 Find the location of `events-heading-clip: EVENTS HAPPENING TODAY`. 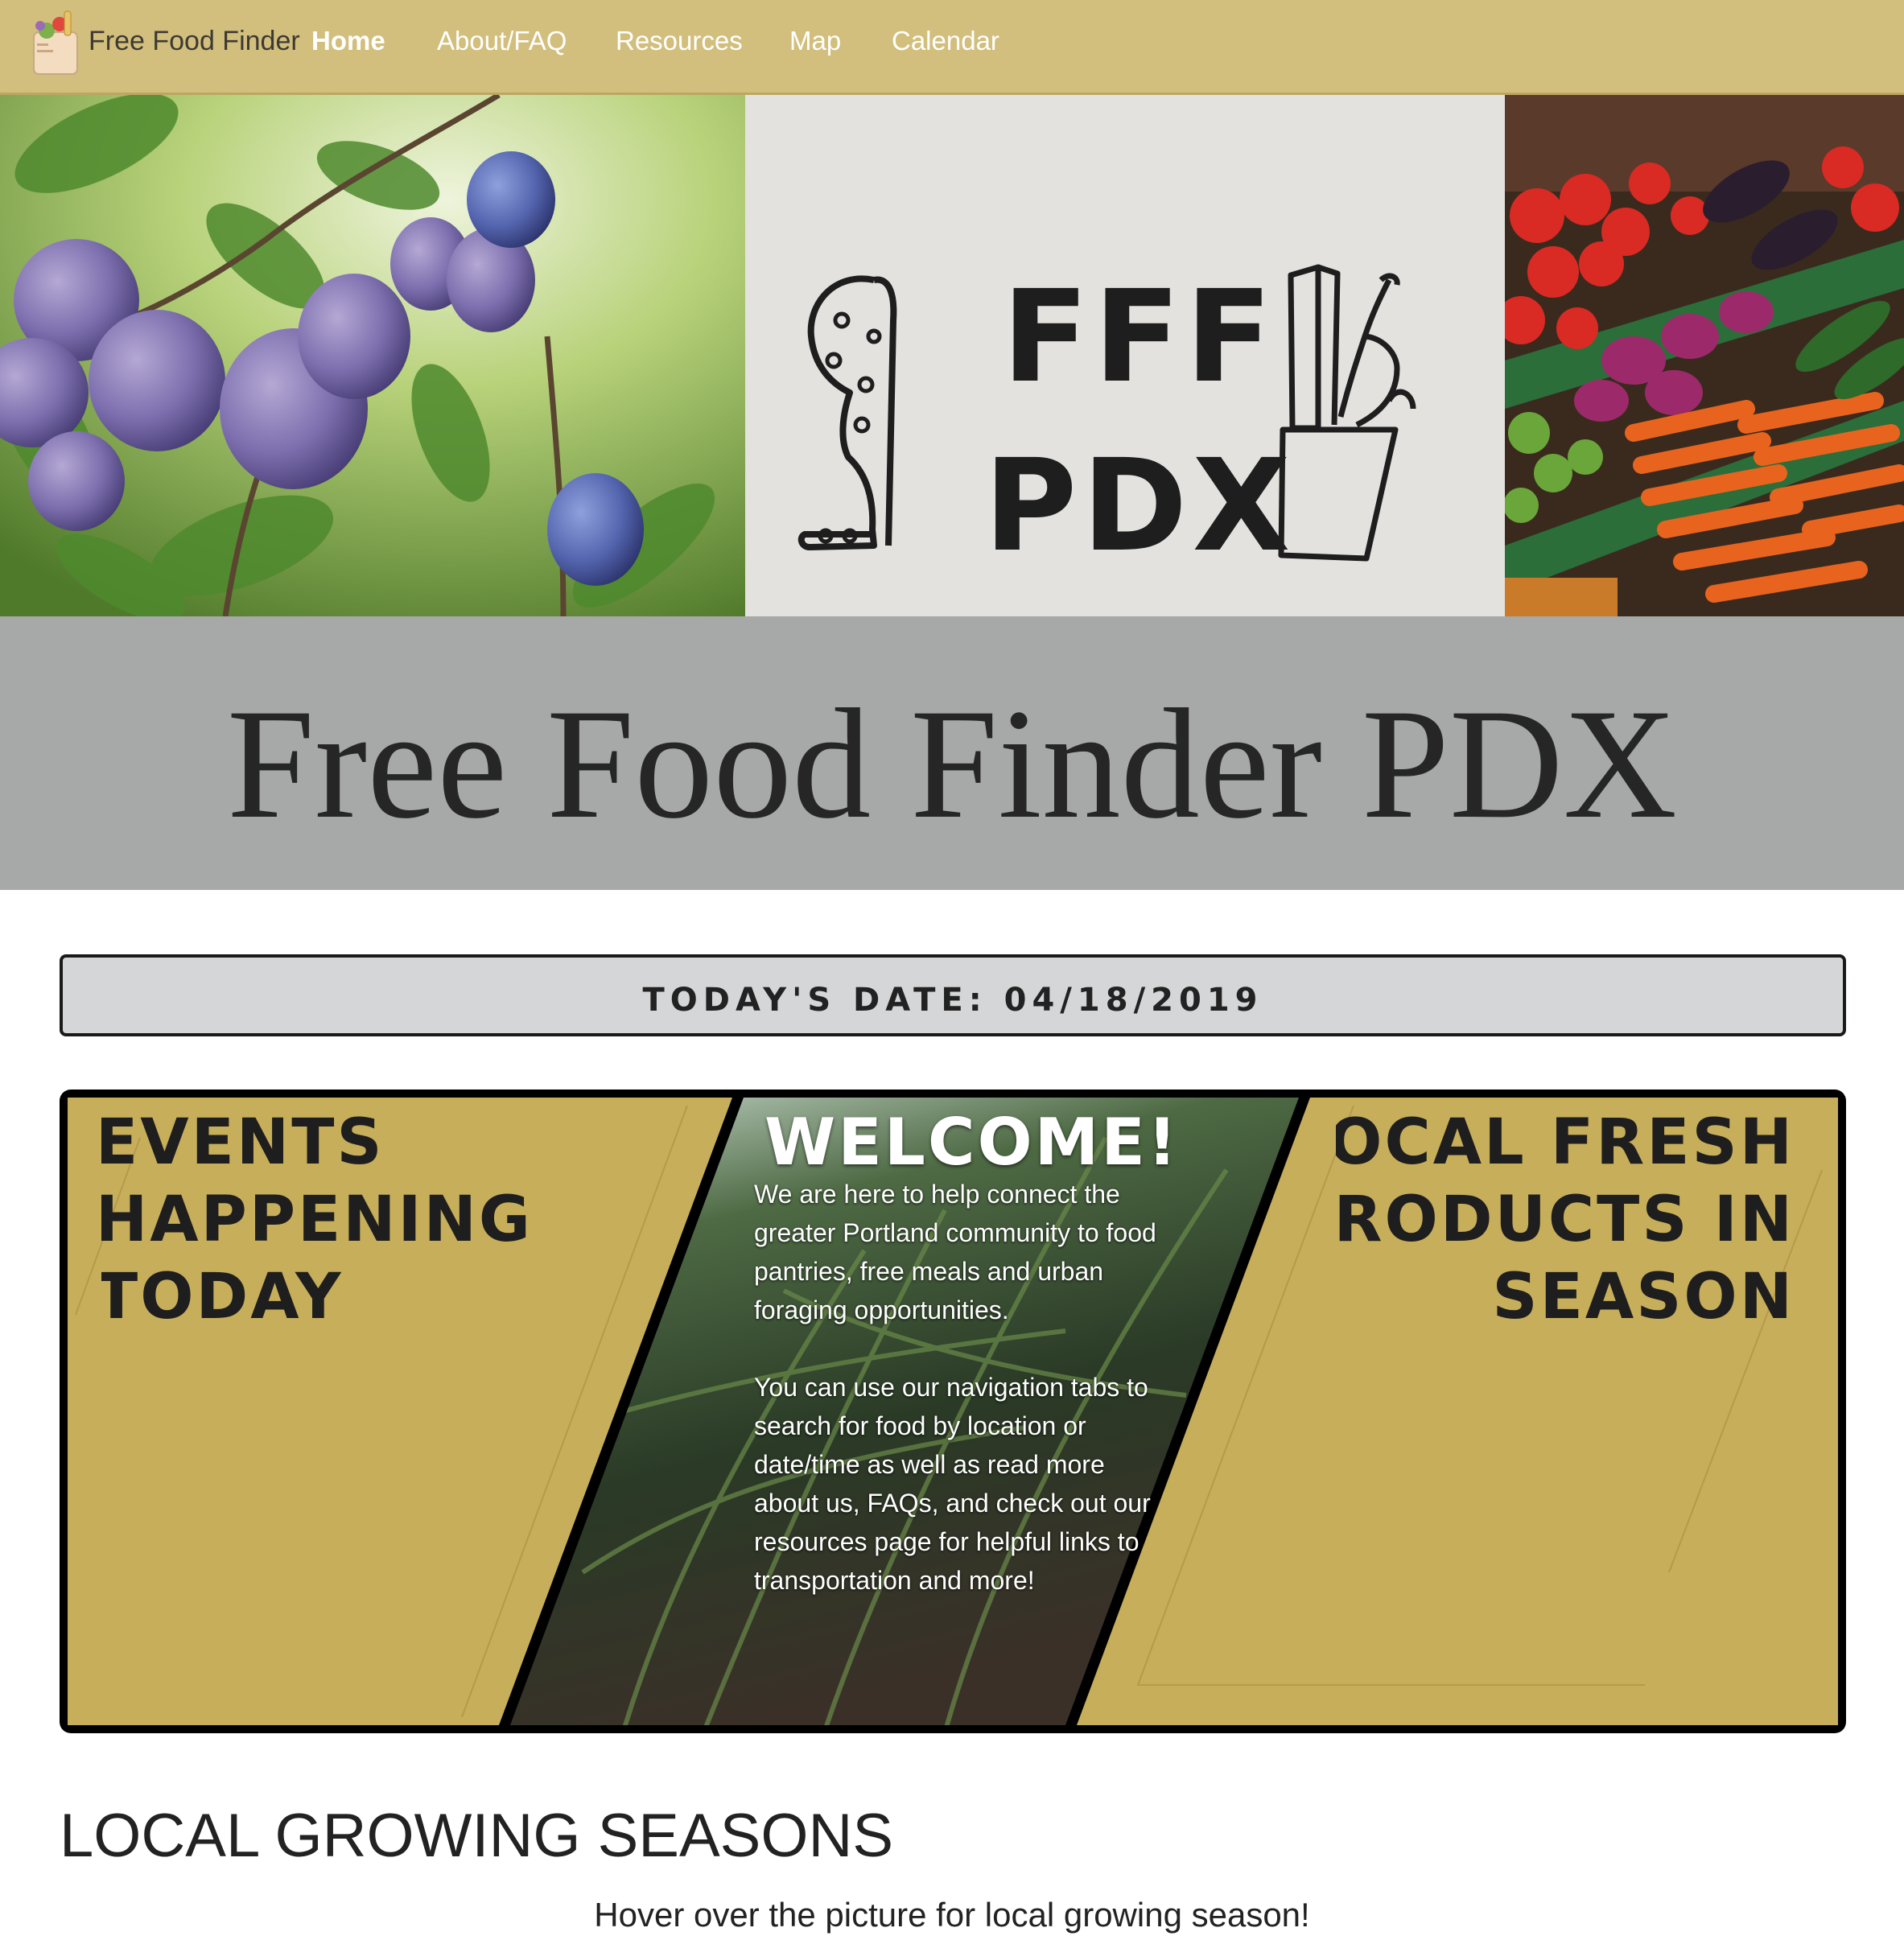

events-heading-clip: EVENTS HAPPENING TODAY is located at coordinates (334, 1224).